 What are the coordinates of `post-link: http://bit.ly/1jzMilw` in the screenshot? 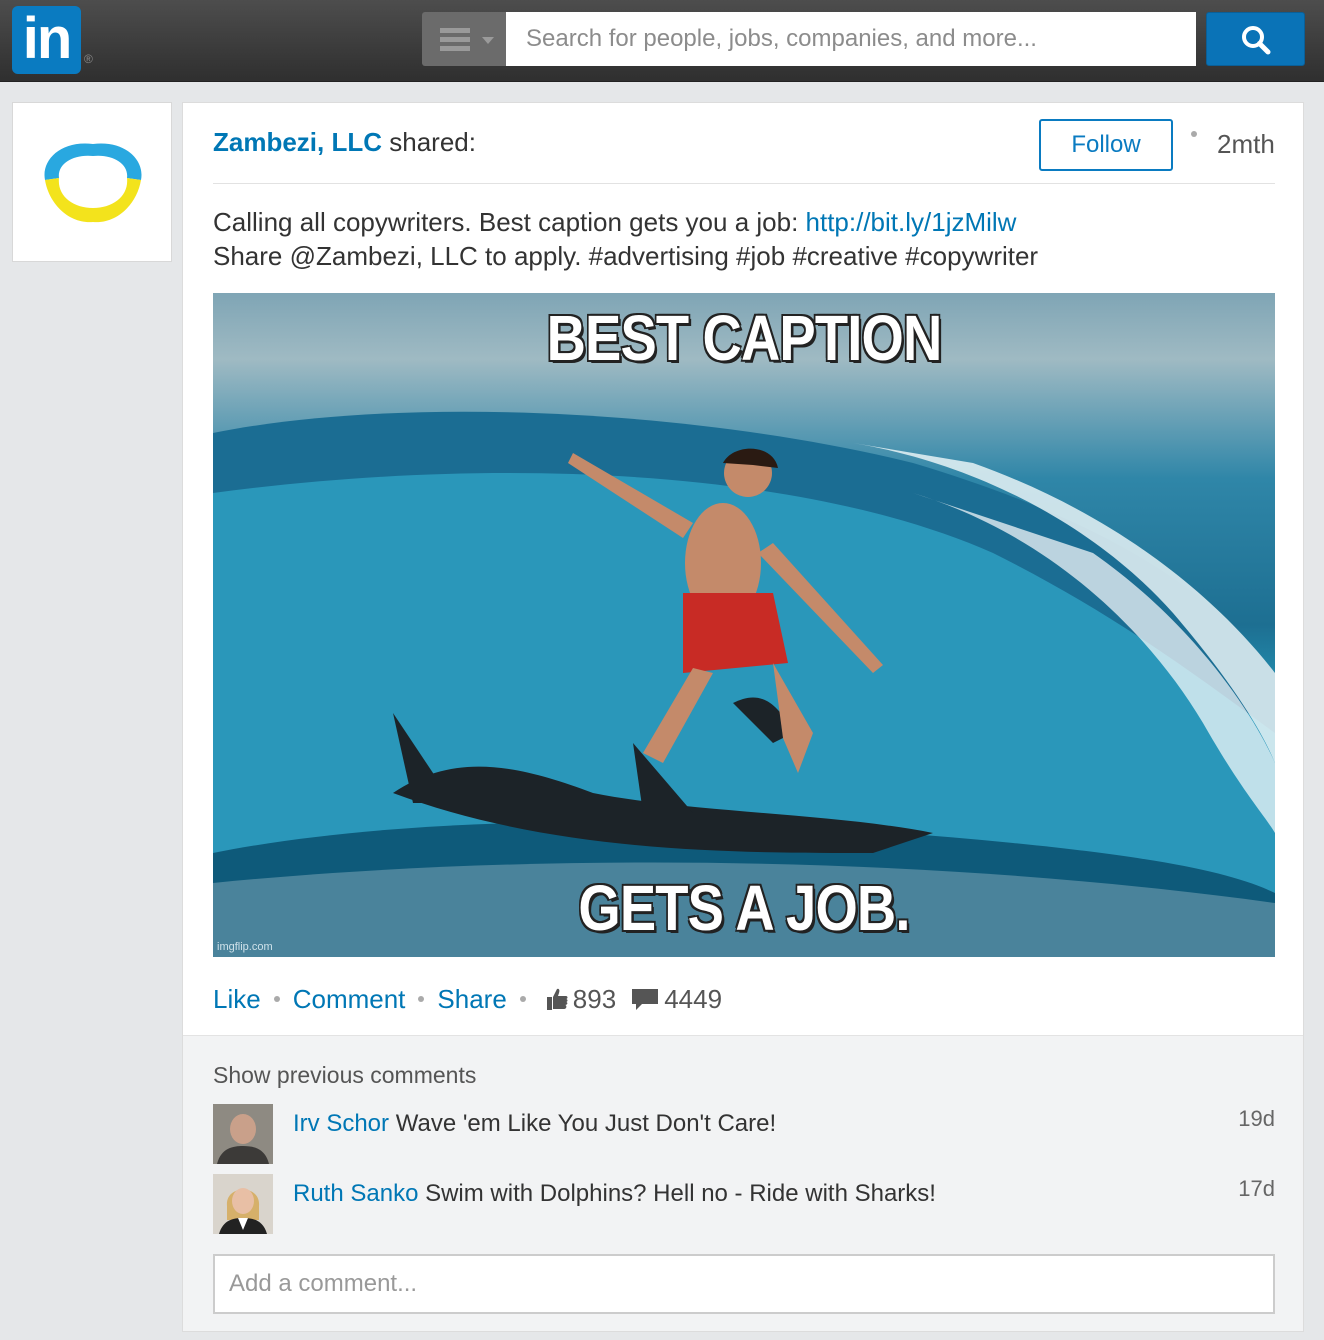 It's located at (911, 222).